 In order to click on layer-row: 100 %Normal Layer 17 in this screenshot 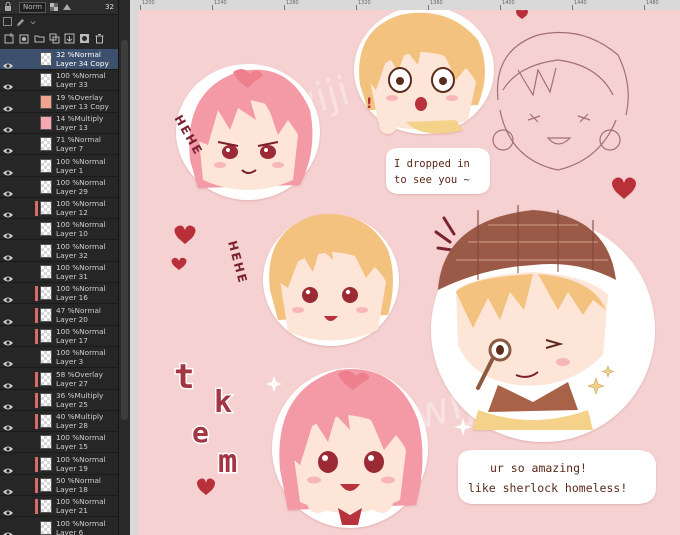, I will do `click(59, 336)`.